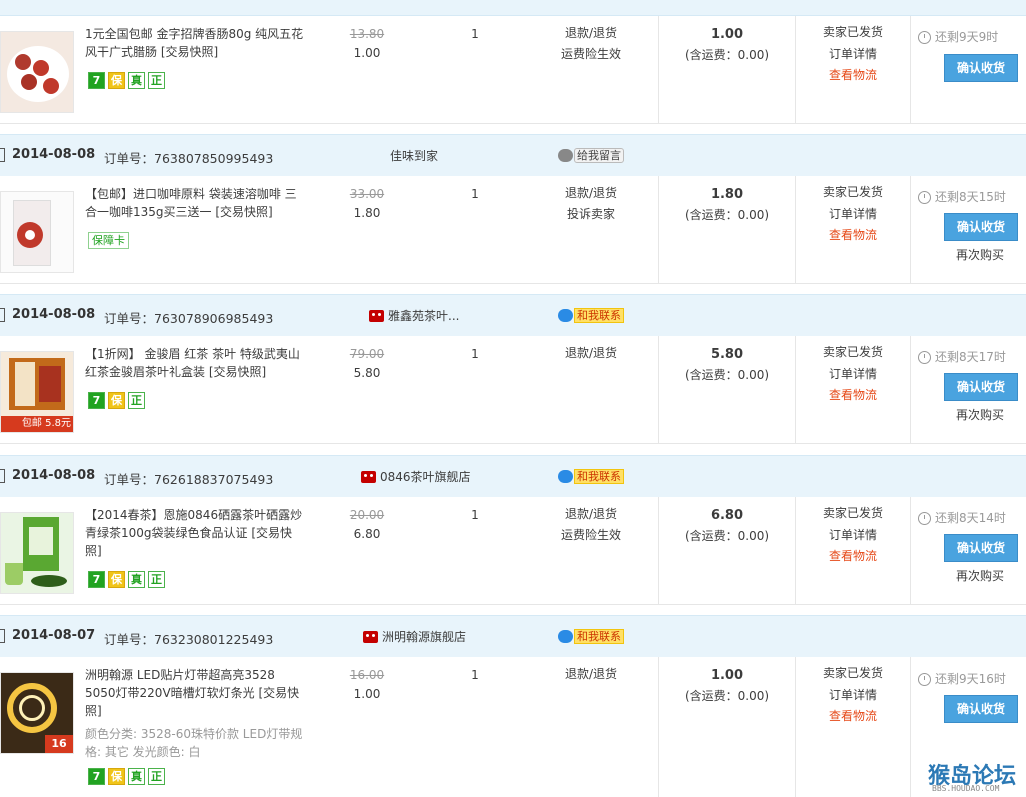 This screenshot has width=1026, height=797. I want to click on countdown: 还剩8天17时, so click(972, 356).